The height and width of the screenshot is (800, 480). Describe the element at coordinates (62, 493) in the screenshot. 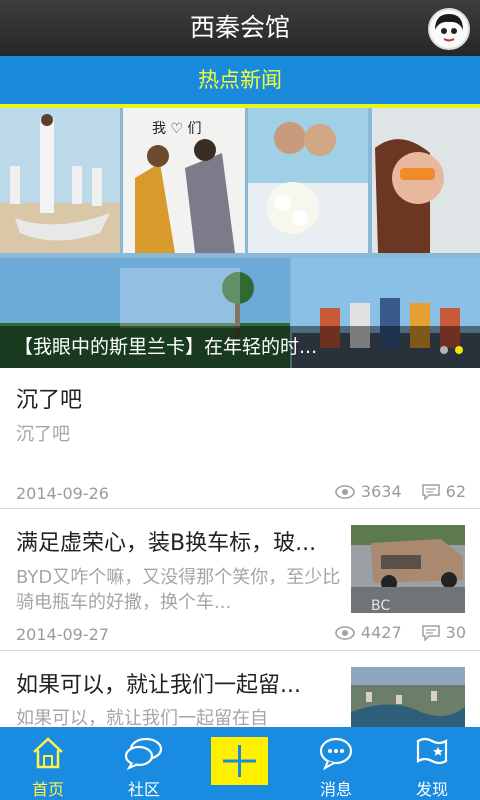

I see `article-date: 2014-09-26` at that location.